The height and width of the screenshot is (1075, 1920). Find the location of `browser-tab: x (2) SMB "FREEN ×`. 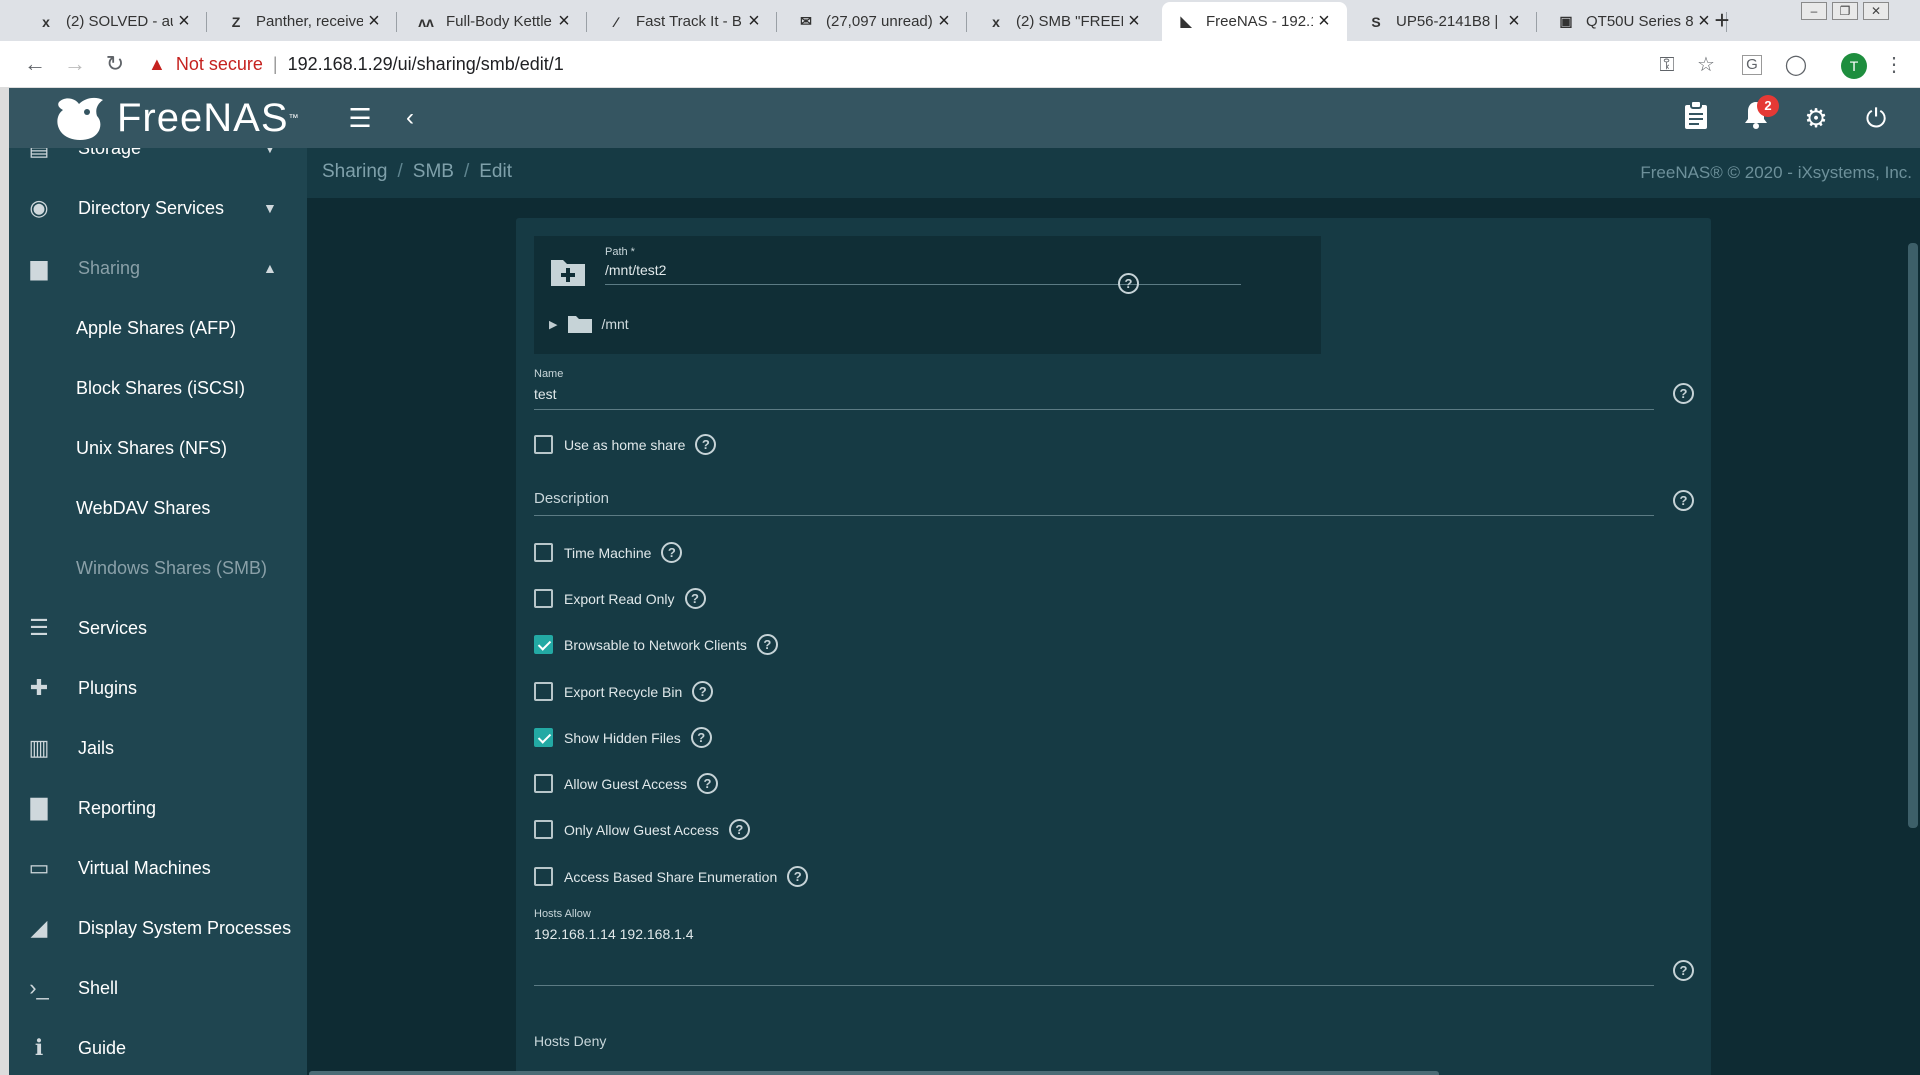

browser-tab: x (2) SMB "FREEN × is located at coordinates (1064, 21).